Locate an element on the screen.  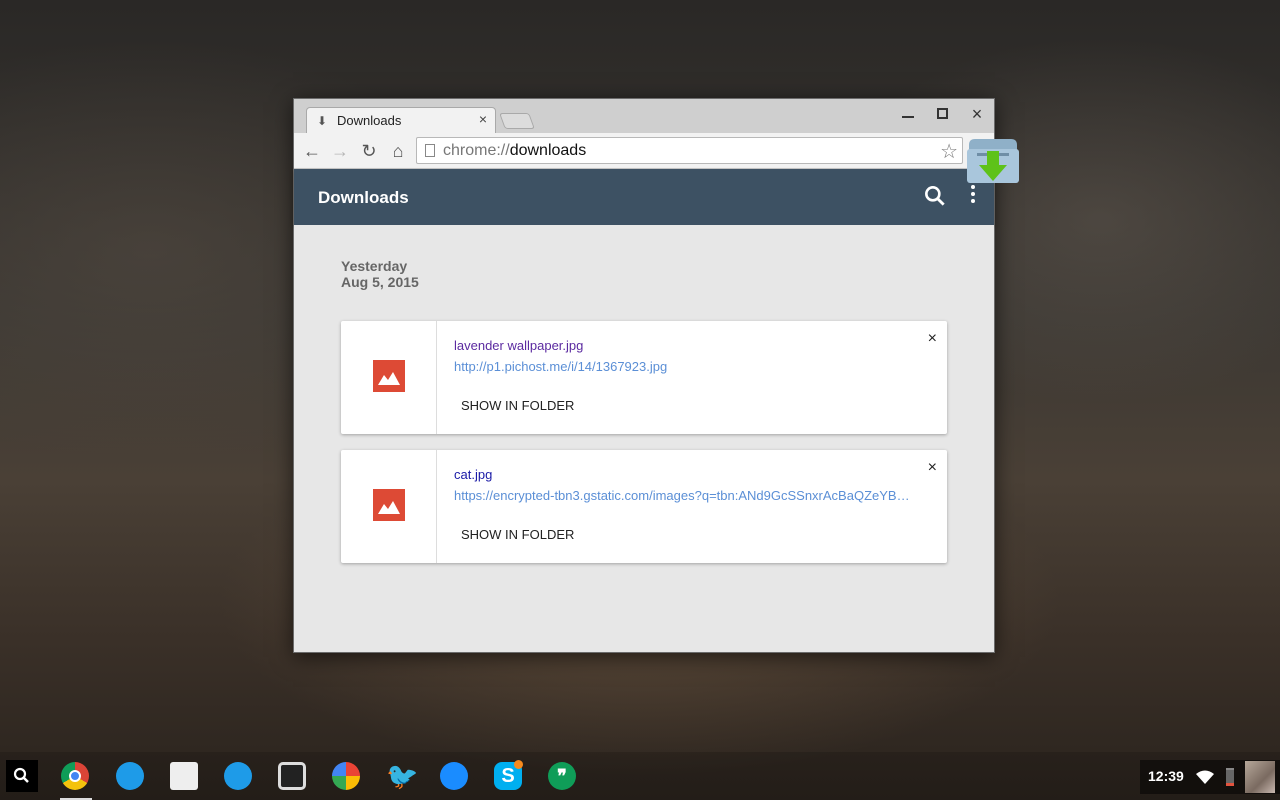
tab-downloads: ⬇ Downloads × is located at coordinates (401, 120).